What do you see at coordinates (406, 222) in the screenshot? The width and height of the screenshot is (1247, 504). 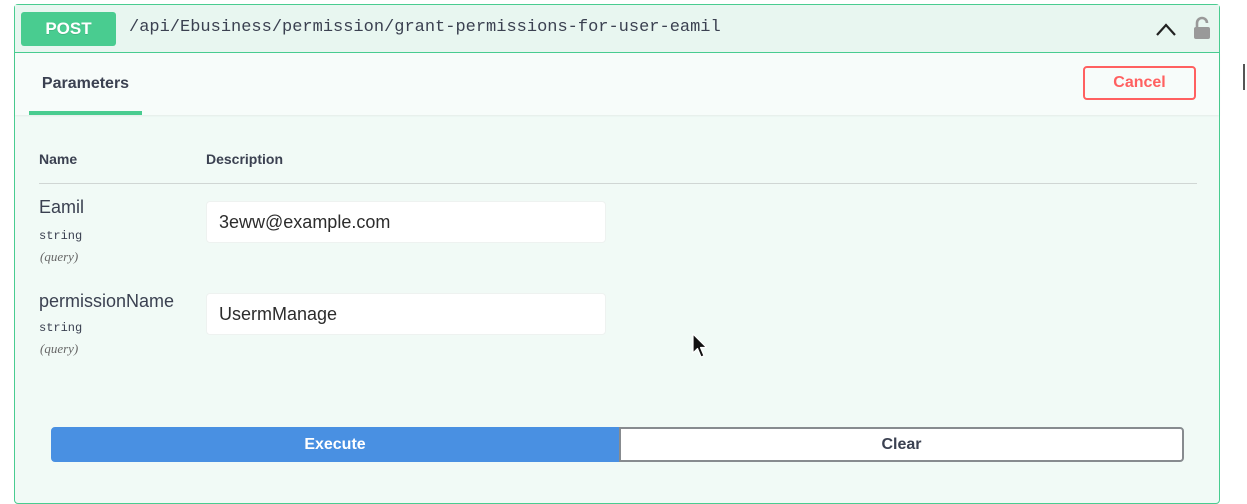 I see `eamil-input` at bounding box center [406, 222].